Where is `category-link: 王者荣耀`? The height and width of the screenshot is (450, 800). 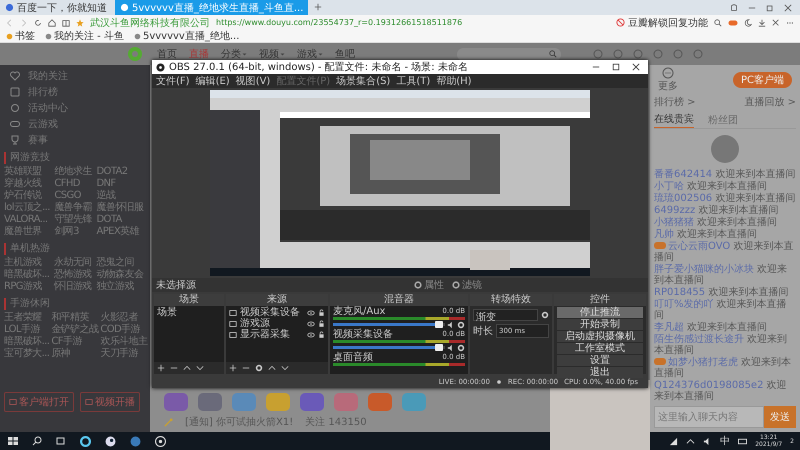 category-link: 王者荣耀 is located at coordinates (27, 318).